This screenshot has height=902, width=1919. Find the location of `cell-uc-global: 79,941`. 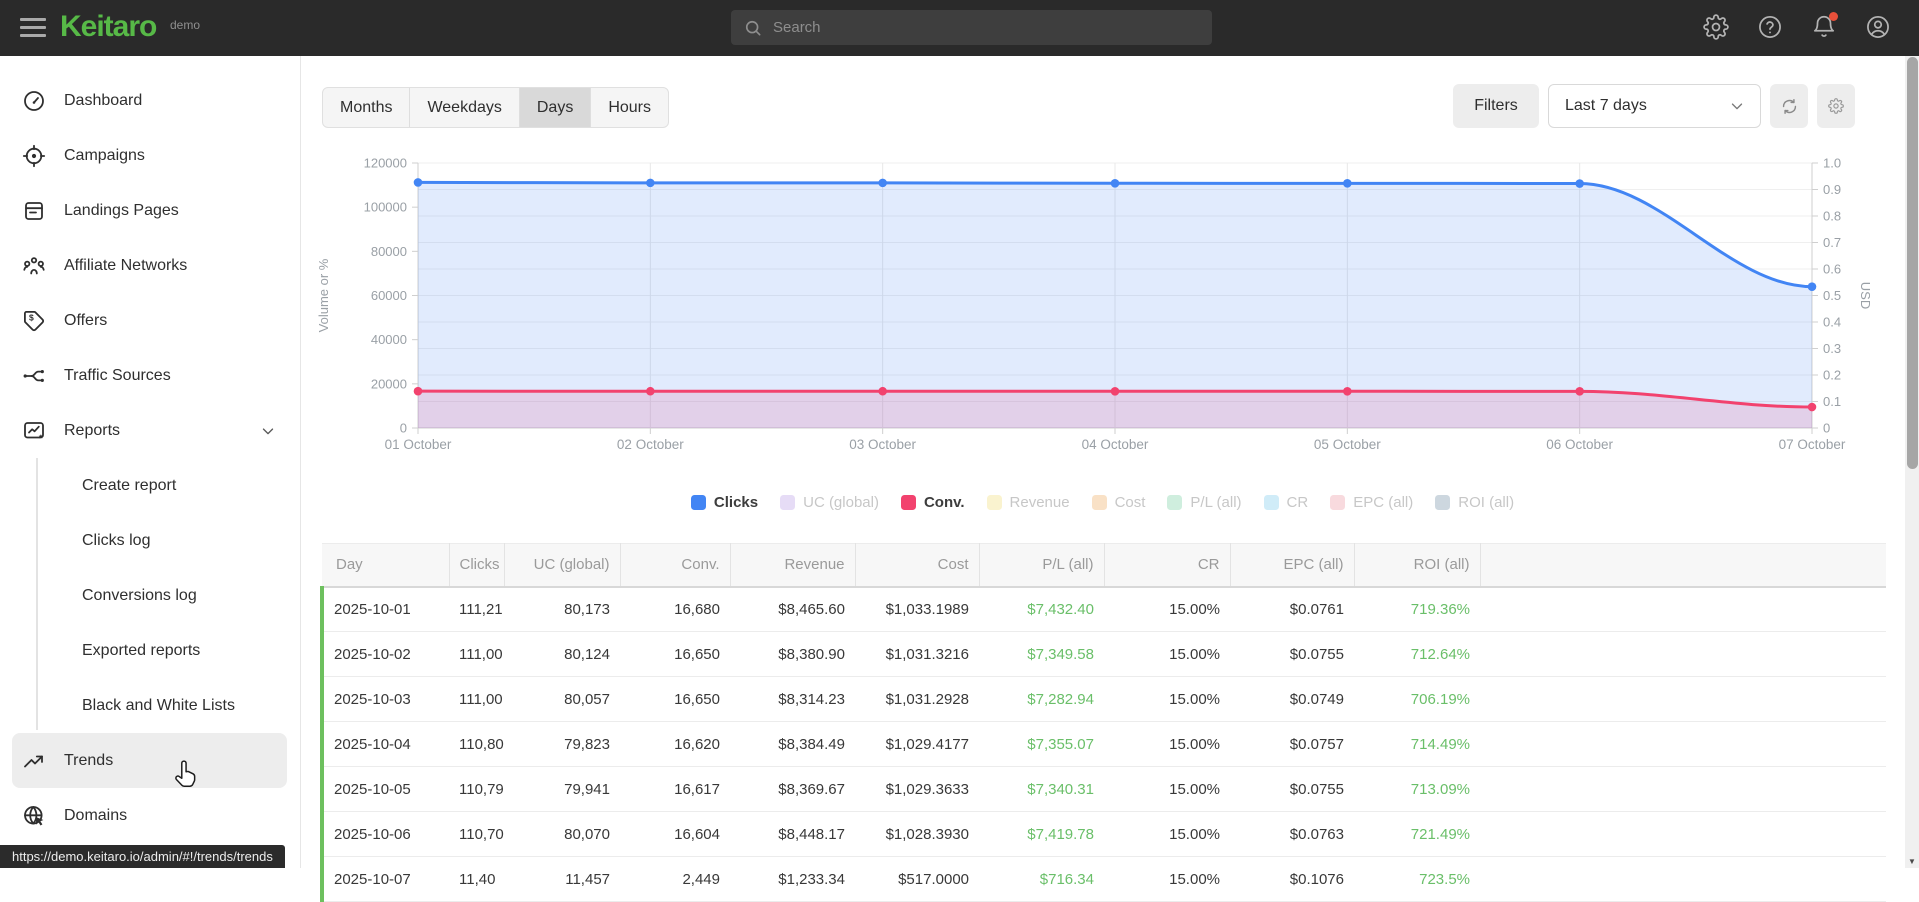

cell-uc-global: 79,941 is located at coordinates (562, 789).